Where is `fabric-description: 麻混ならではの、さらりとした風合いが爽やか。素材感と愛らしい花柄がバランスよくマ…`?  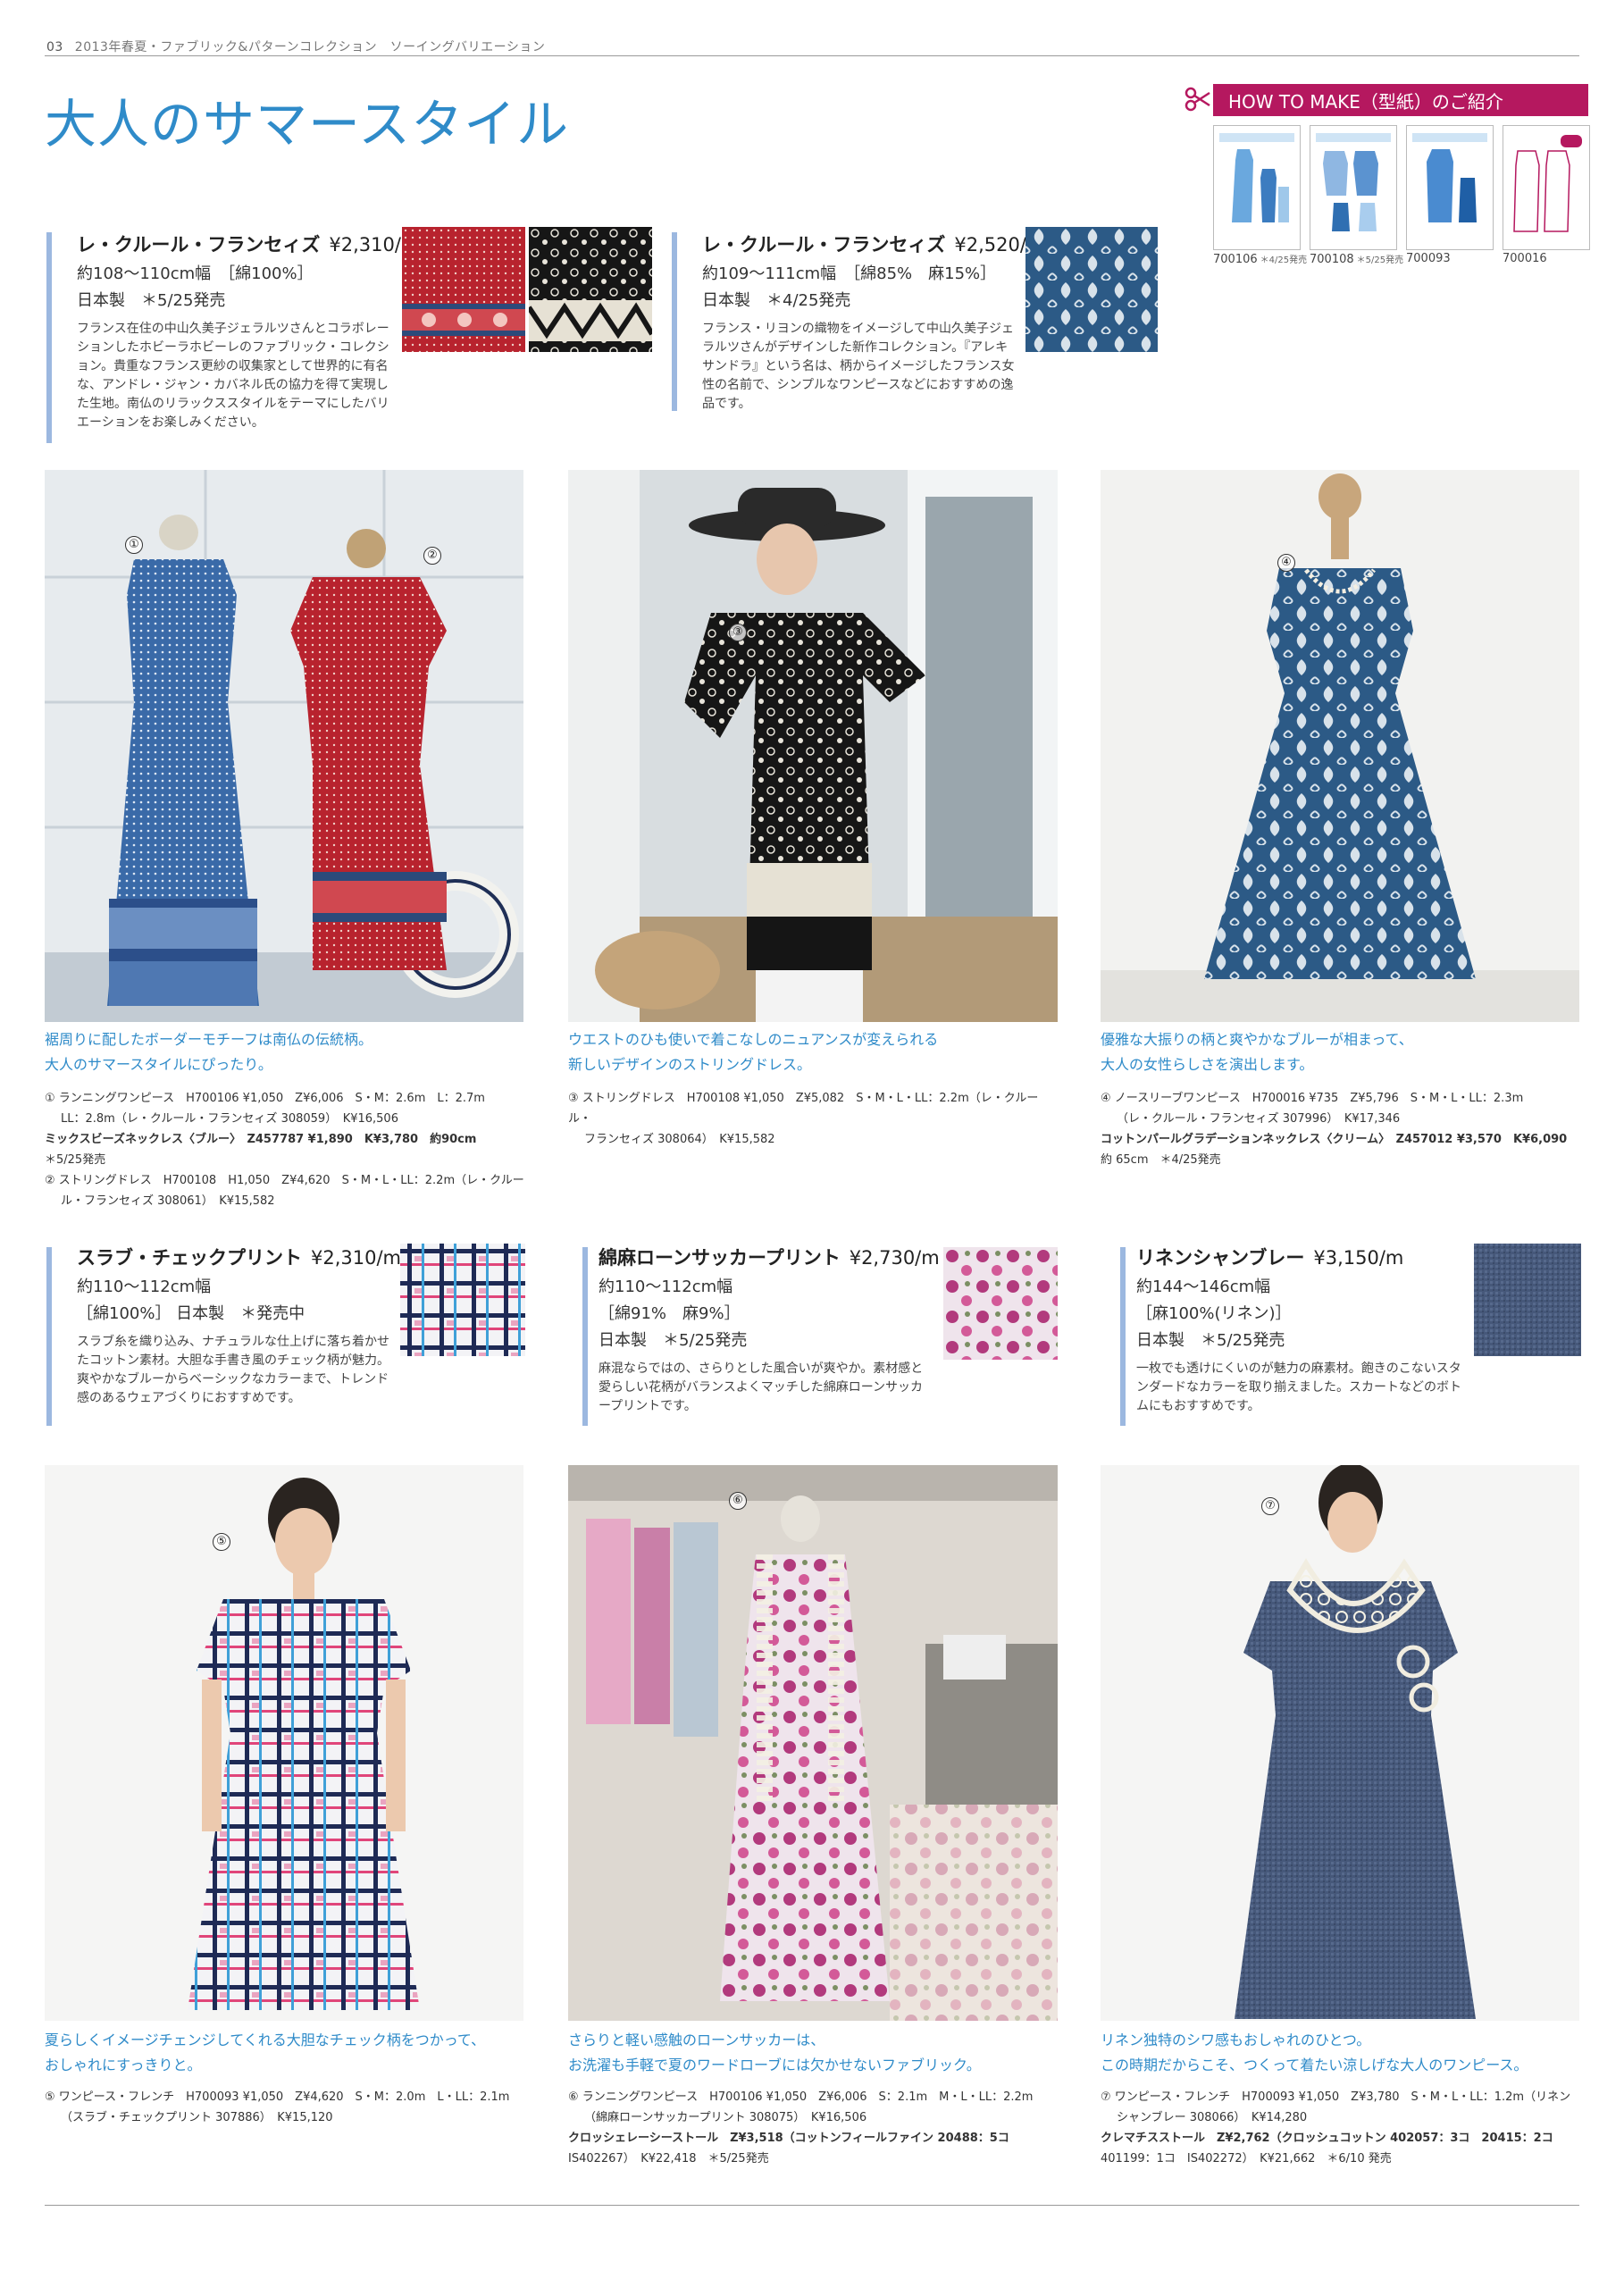
fabric-description: 麻混ならではの、さらりとした風合いが爽やか。素材感と愛らしい花柄がバランスよくマ… is located at coordinates (762, 1387).